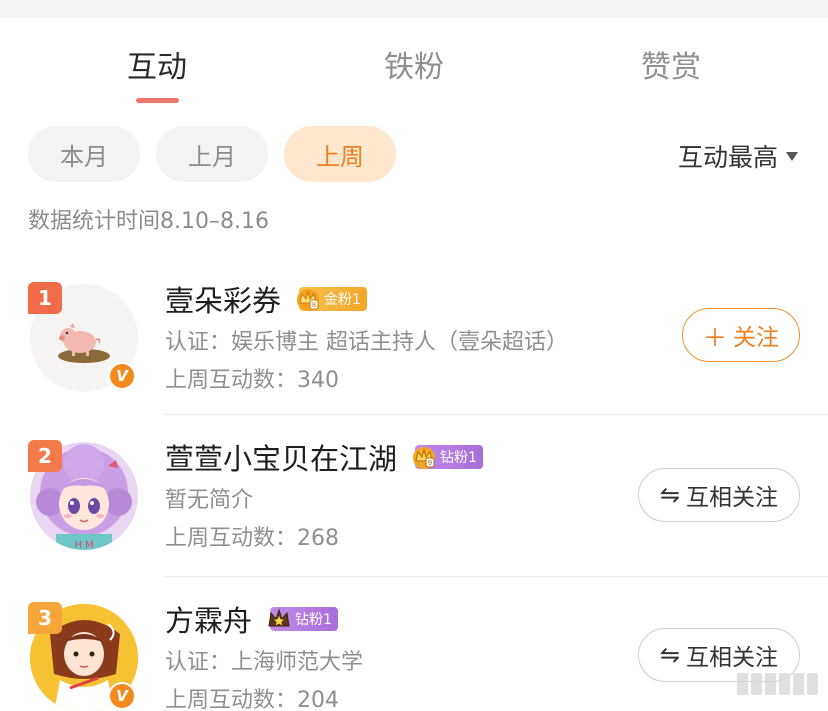 Image resolution: width=828 pixels, height=711 pixels. What do you see at coordinates (414, 64) in the screenshot?
I see `tab-iron-fans: 铁粉` at bounding box center [414, 64].